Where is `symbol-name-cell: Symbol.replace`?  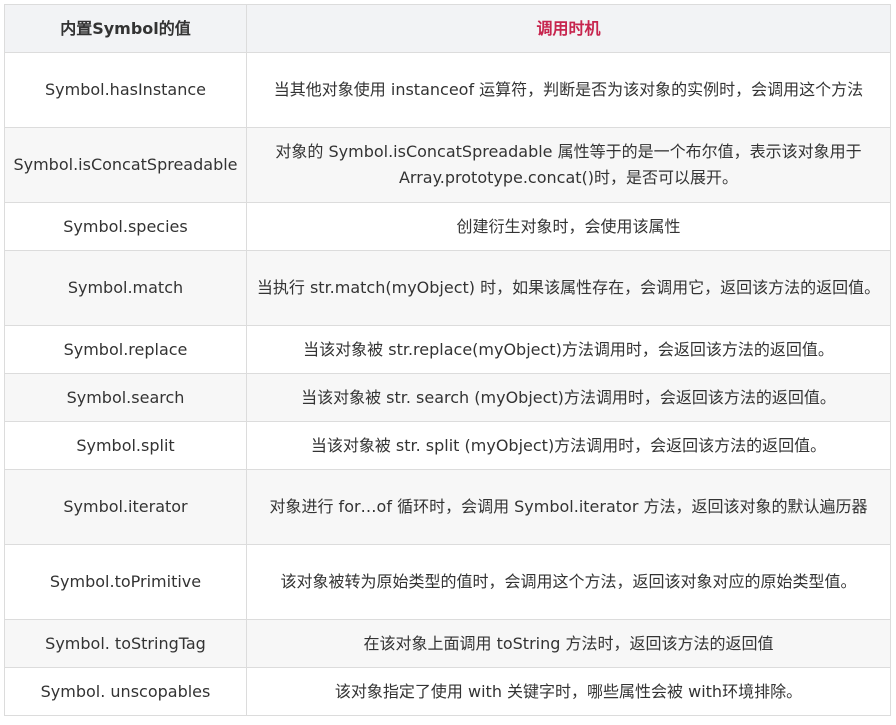
symbol-name-cell: Symbol.replace is located at coordinates (125, 349).